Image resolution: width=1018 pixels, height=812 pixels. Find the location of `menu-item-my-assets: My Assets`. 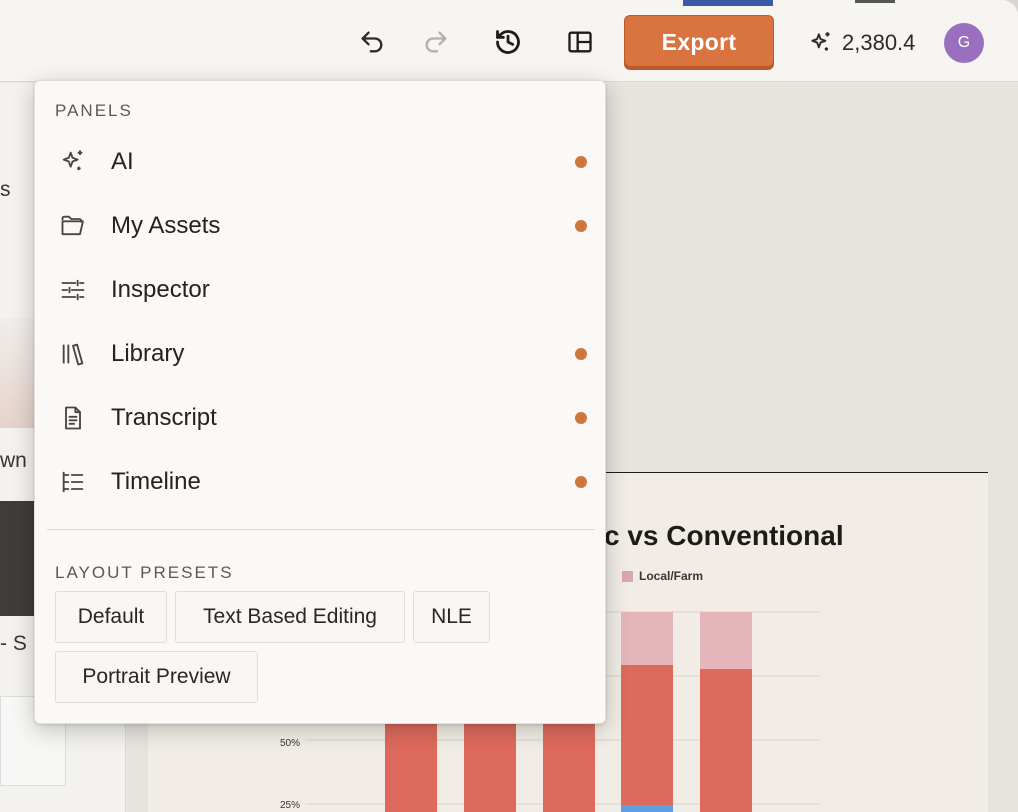

menu-item-my-assets: My Assets is located at coordinates (321, 226).